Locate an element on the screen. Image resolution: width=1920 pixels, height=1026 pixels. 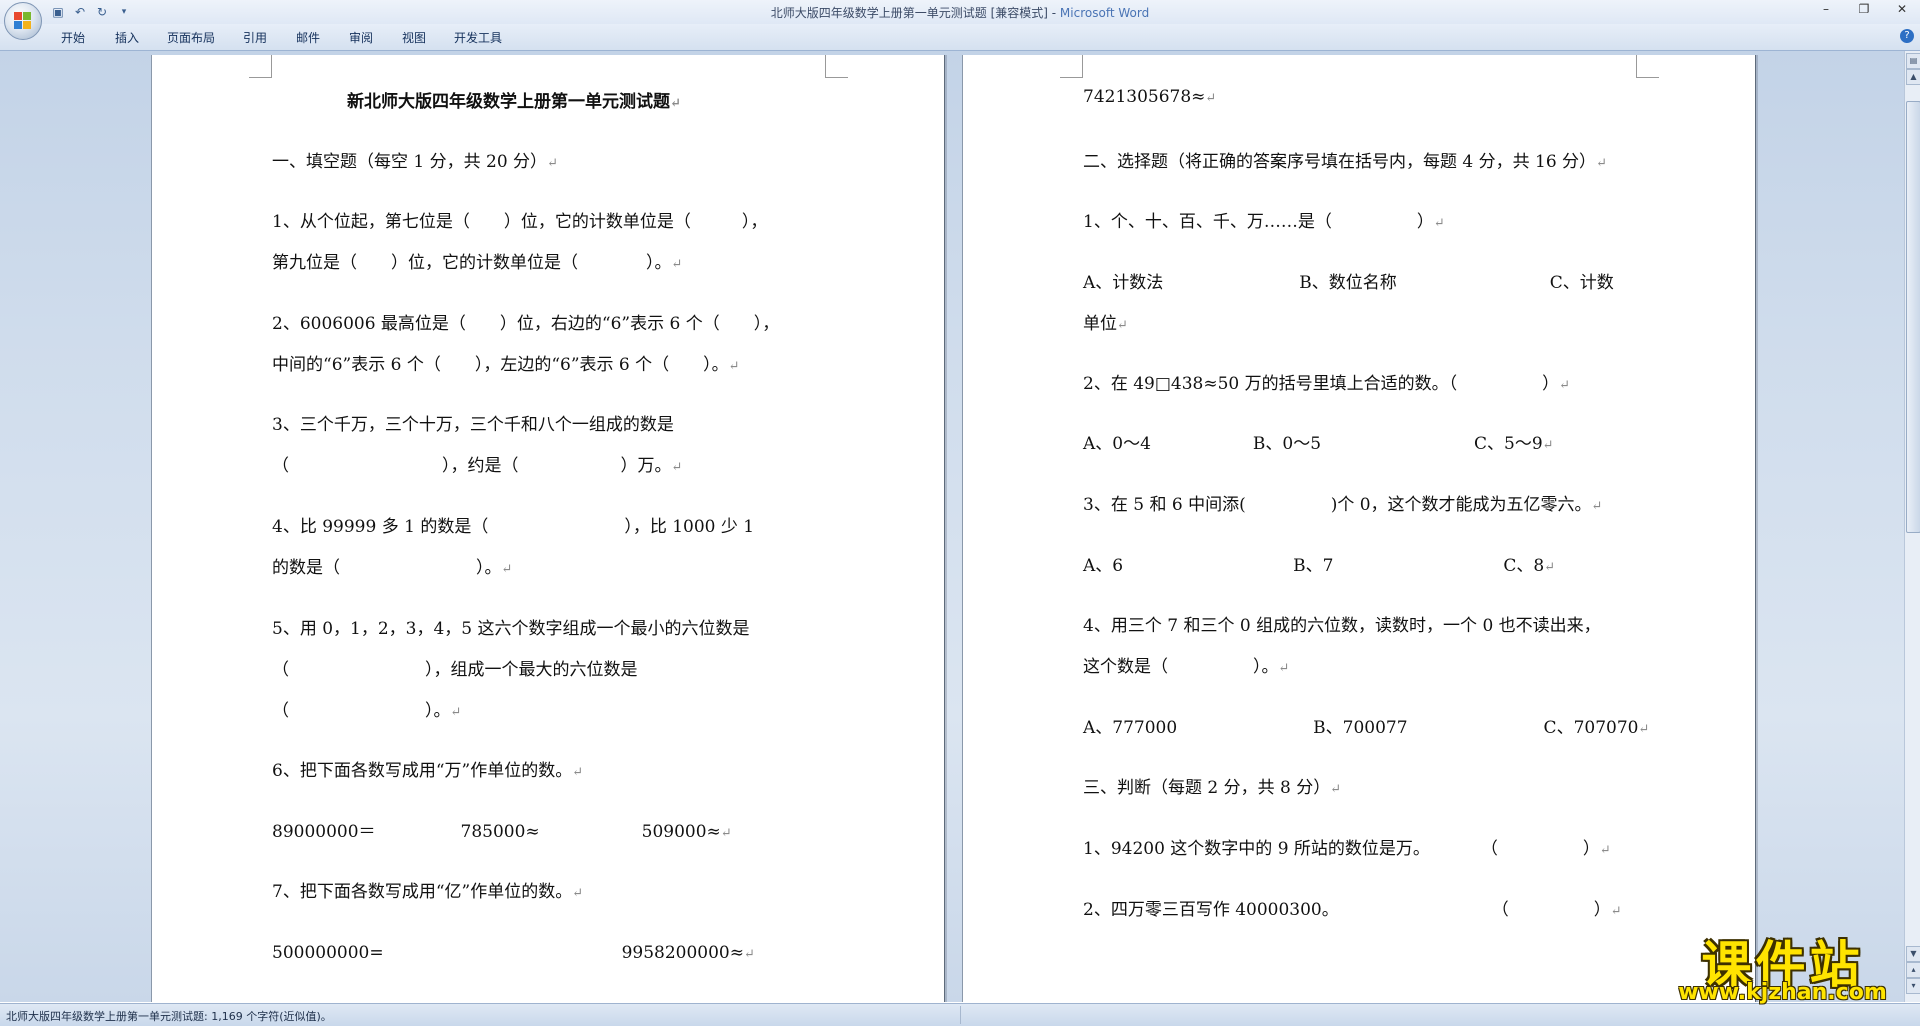
scroll-down-icon: ▼ is located at coordinates (1913, 954).